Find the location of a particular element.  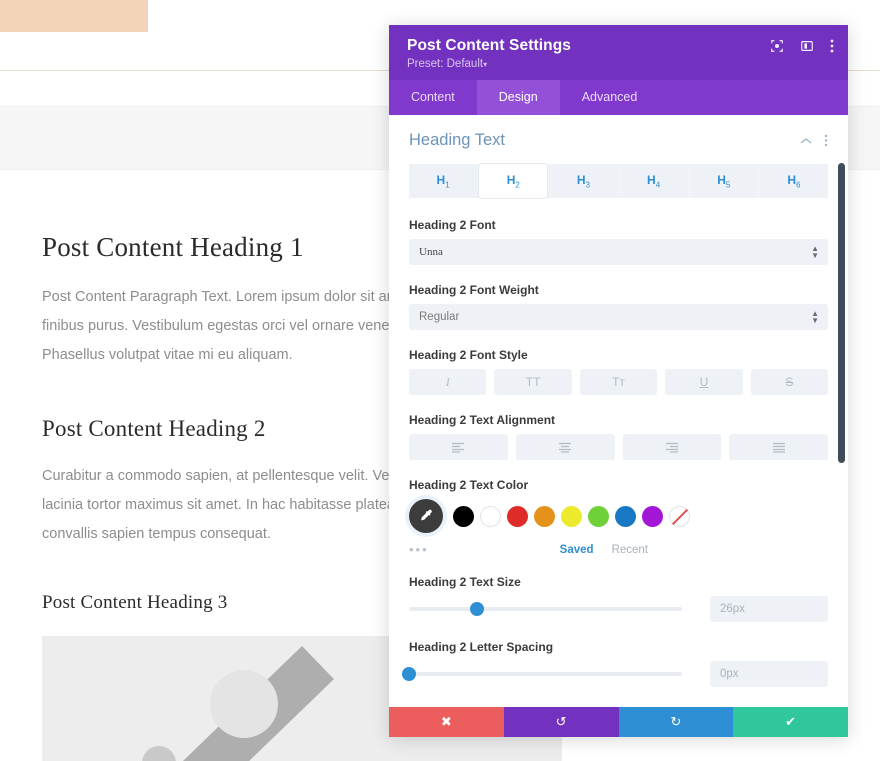

h4-sub: 4 is located at coordinates (658, 185).